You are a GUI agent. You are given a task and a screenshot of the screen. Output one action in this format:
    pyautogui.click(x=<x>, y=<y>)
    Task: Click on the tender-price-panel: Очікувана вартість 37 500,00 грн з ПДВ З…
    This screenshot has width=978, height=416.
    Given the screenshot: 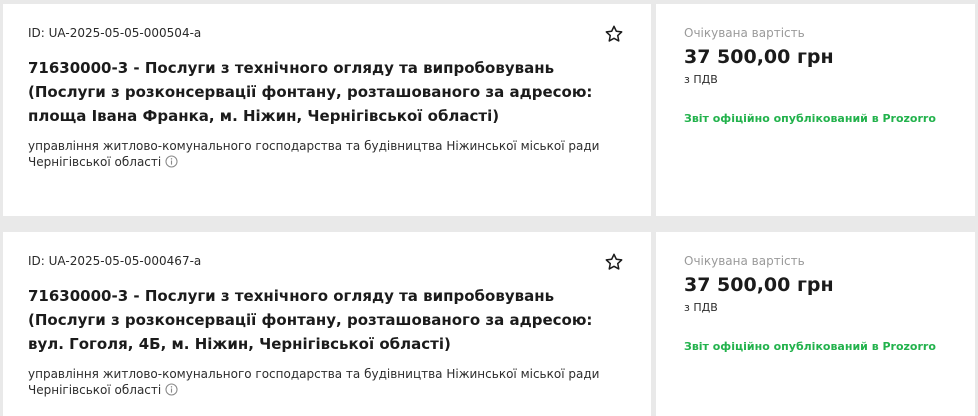 What is the action you would take?
    pyautogui.click(x=815, y=324)
    